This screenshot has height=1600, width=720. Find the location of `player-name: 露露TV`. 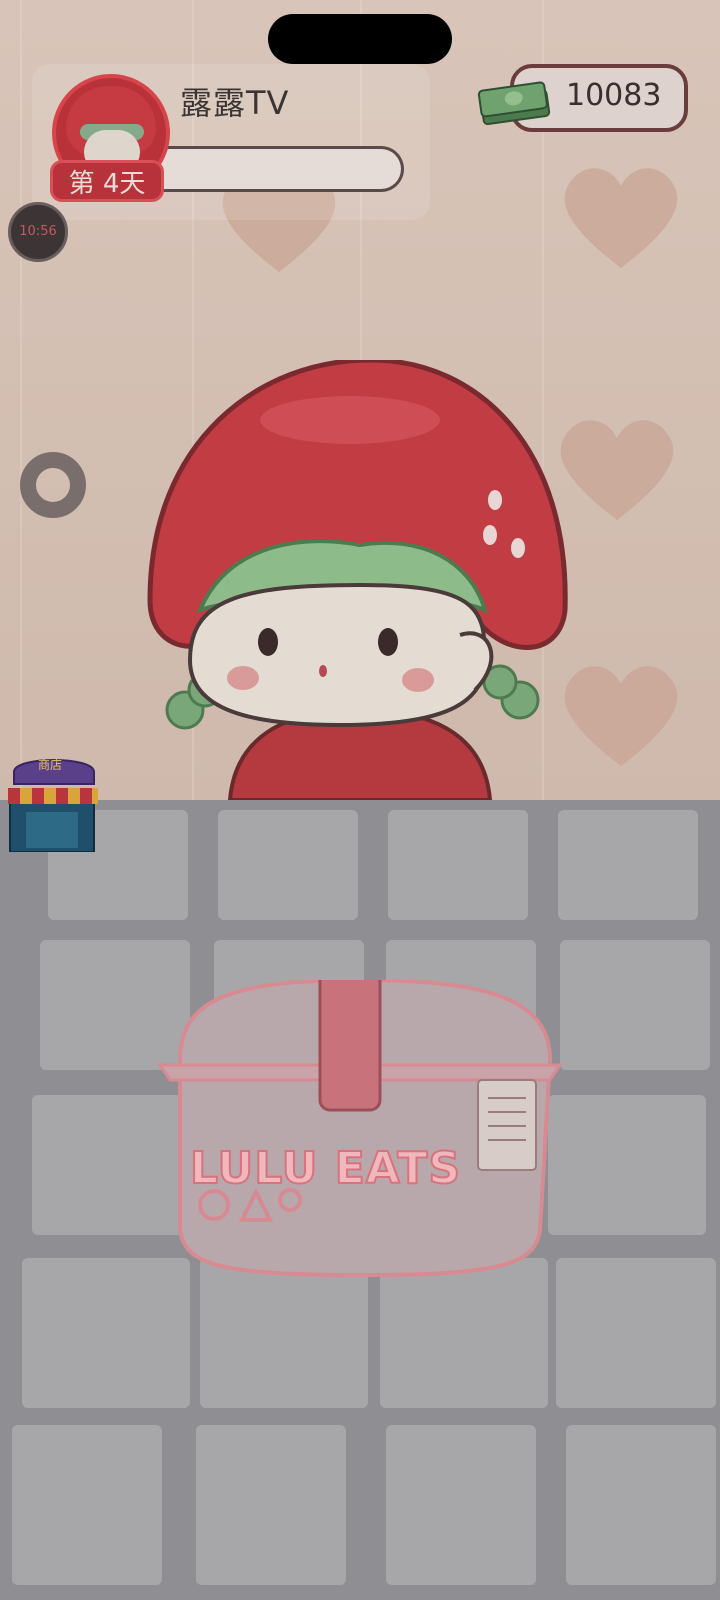

player-name: 露露TV is located at coordinates (235, 103).